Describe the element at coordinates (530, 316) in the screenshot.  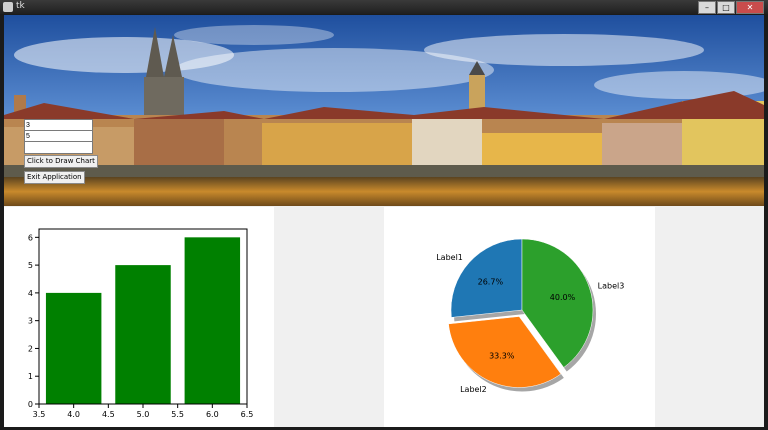
I see `pie-chart: 26.7% Label1 33.3% Label2 40.0% Label3` at that location.